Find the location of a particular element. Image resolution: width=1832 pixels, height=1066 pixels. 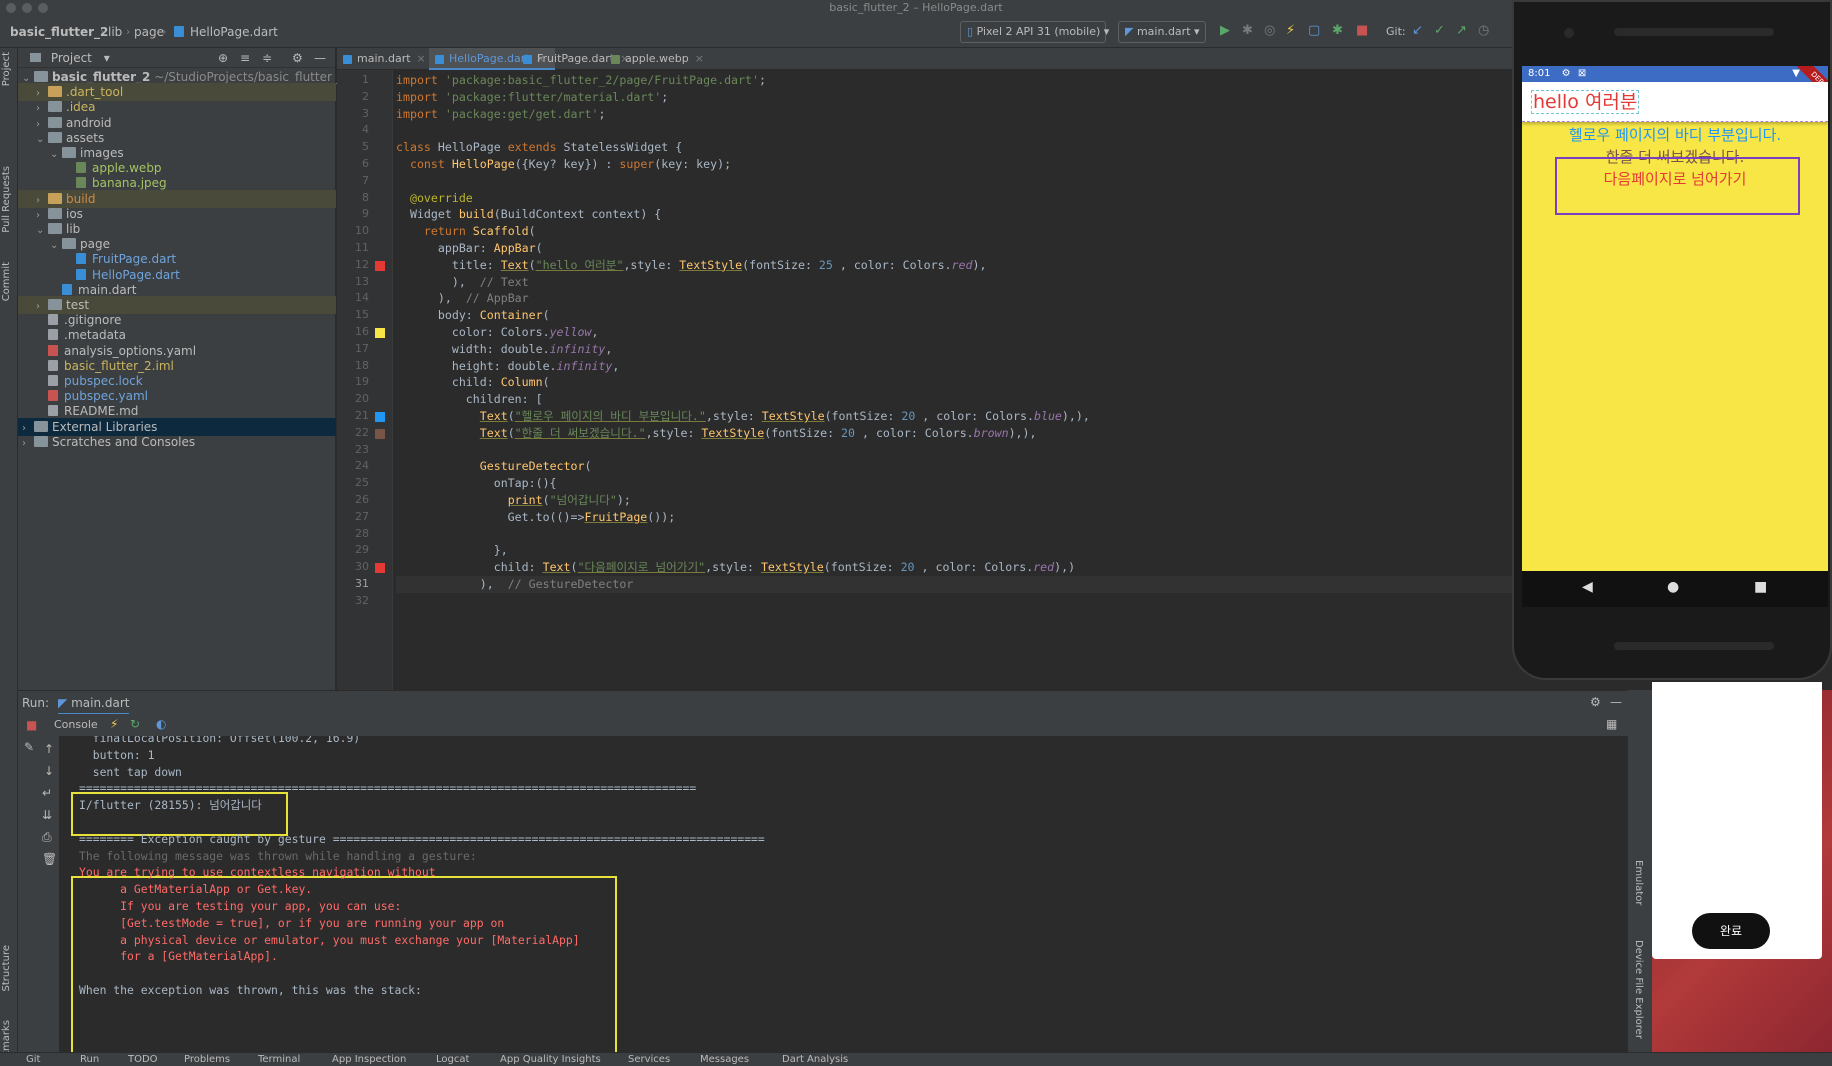

code-line: Widget build(BuildContext context) { is located at coordinates (528, 214).